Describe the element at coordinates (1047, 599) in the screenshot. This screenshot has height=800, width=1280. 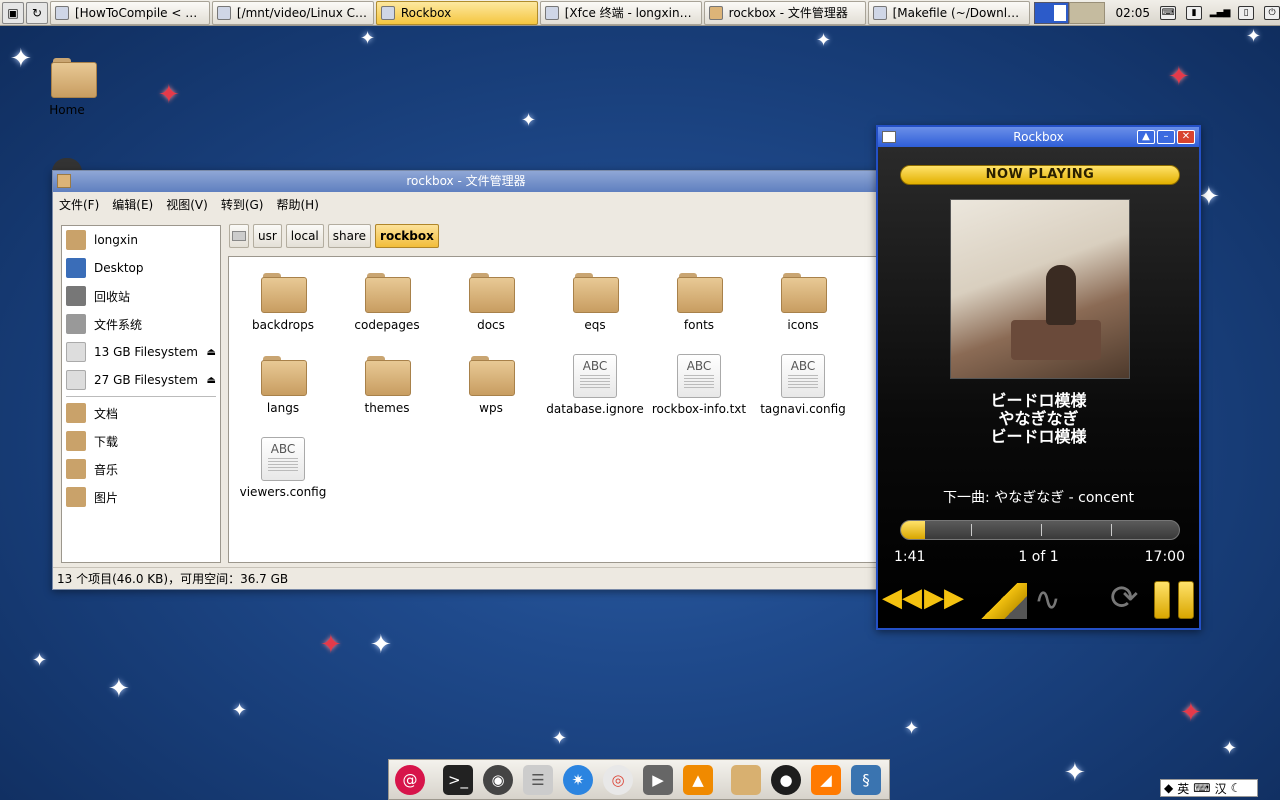
I see `shuffle-icon: ∿` at that location.